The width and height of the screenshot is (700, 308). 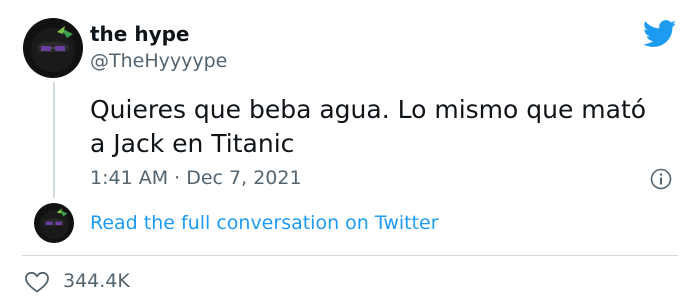 What do you see at coordinates (350, 255) in the screenshot?
I see `divider` at bounding box center [350, 255].